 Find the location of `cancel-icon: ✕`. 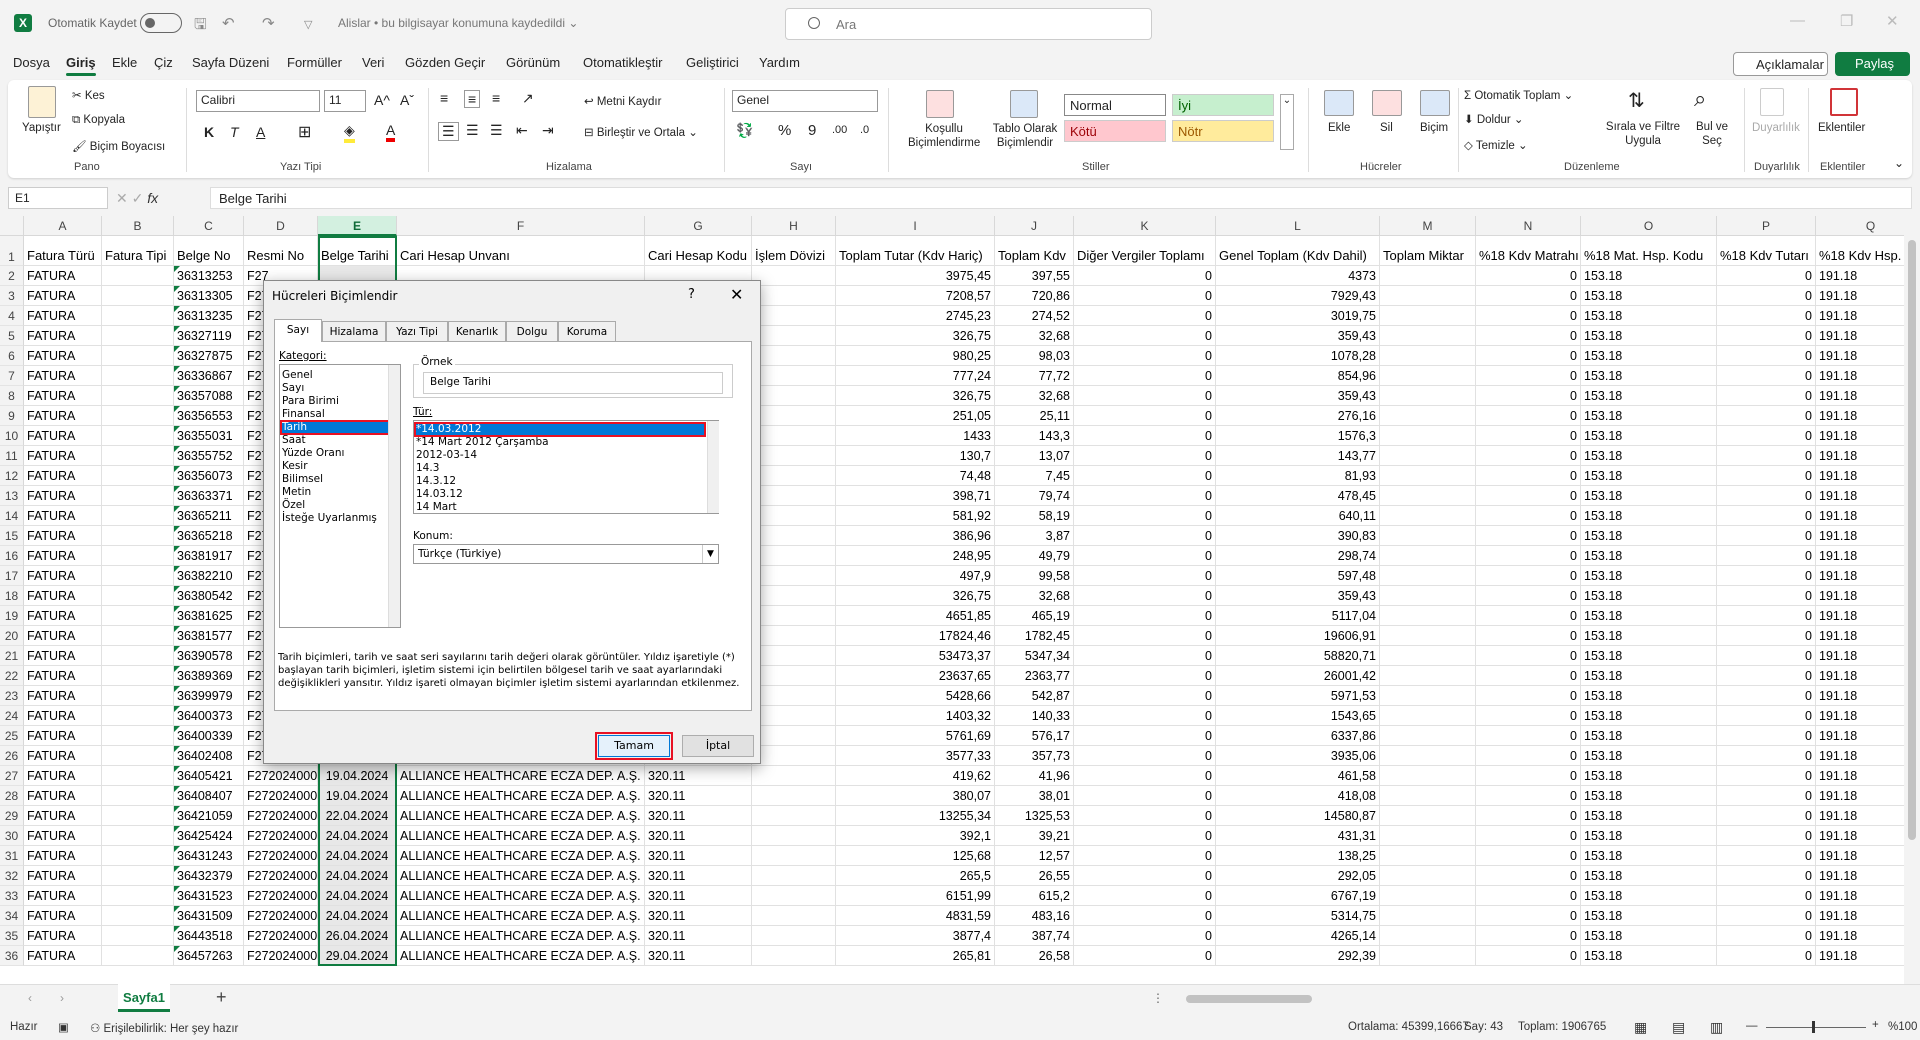

cancel-icon: ✕ is located at coordinates (122, 198).